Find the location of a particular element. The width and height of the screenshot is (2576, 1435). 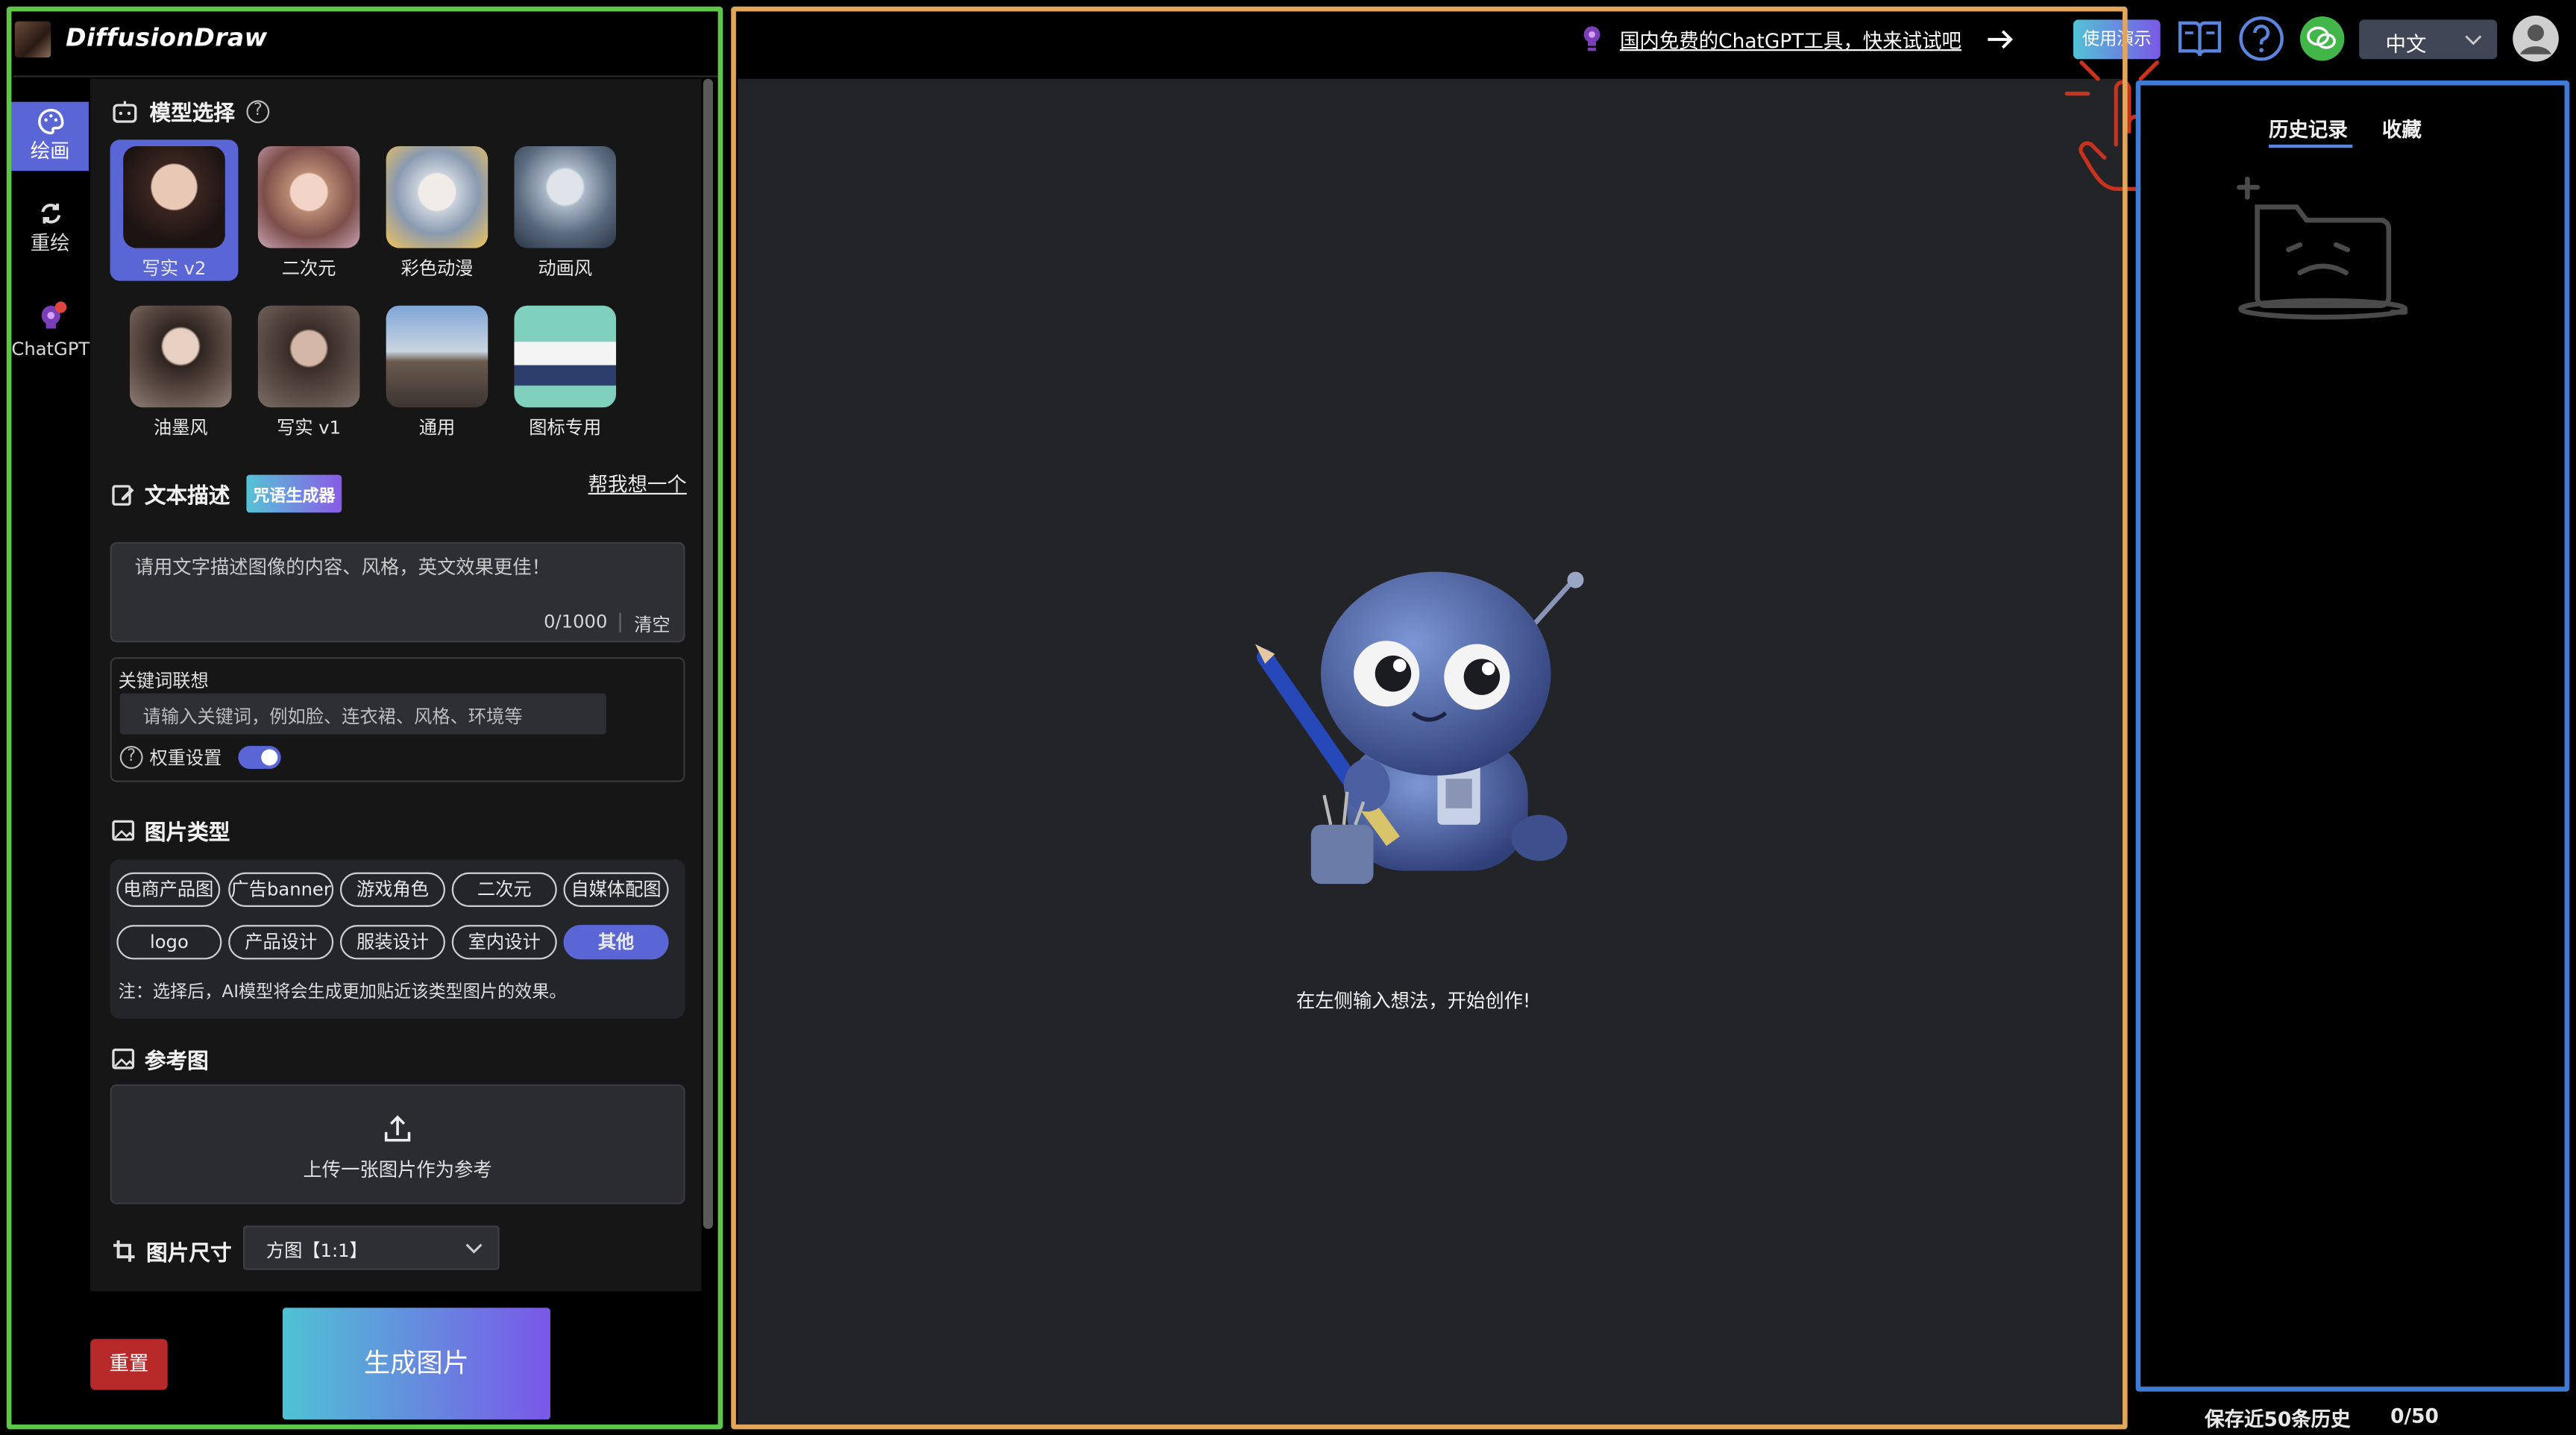

wechat-icon is located at coordinates (2322, 38).